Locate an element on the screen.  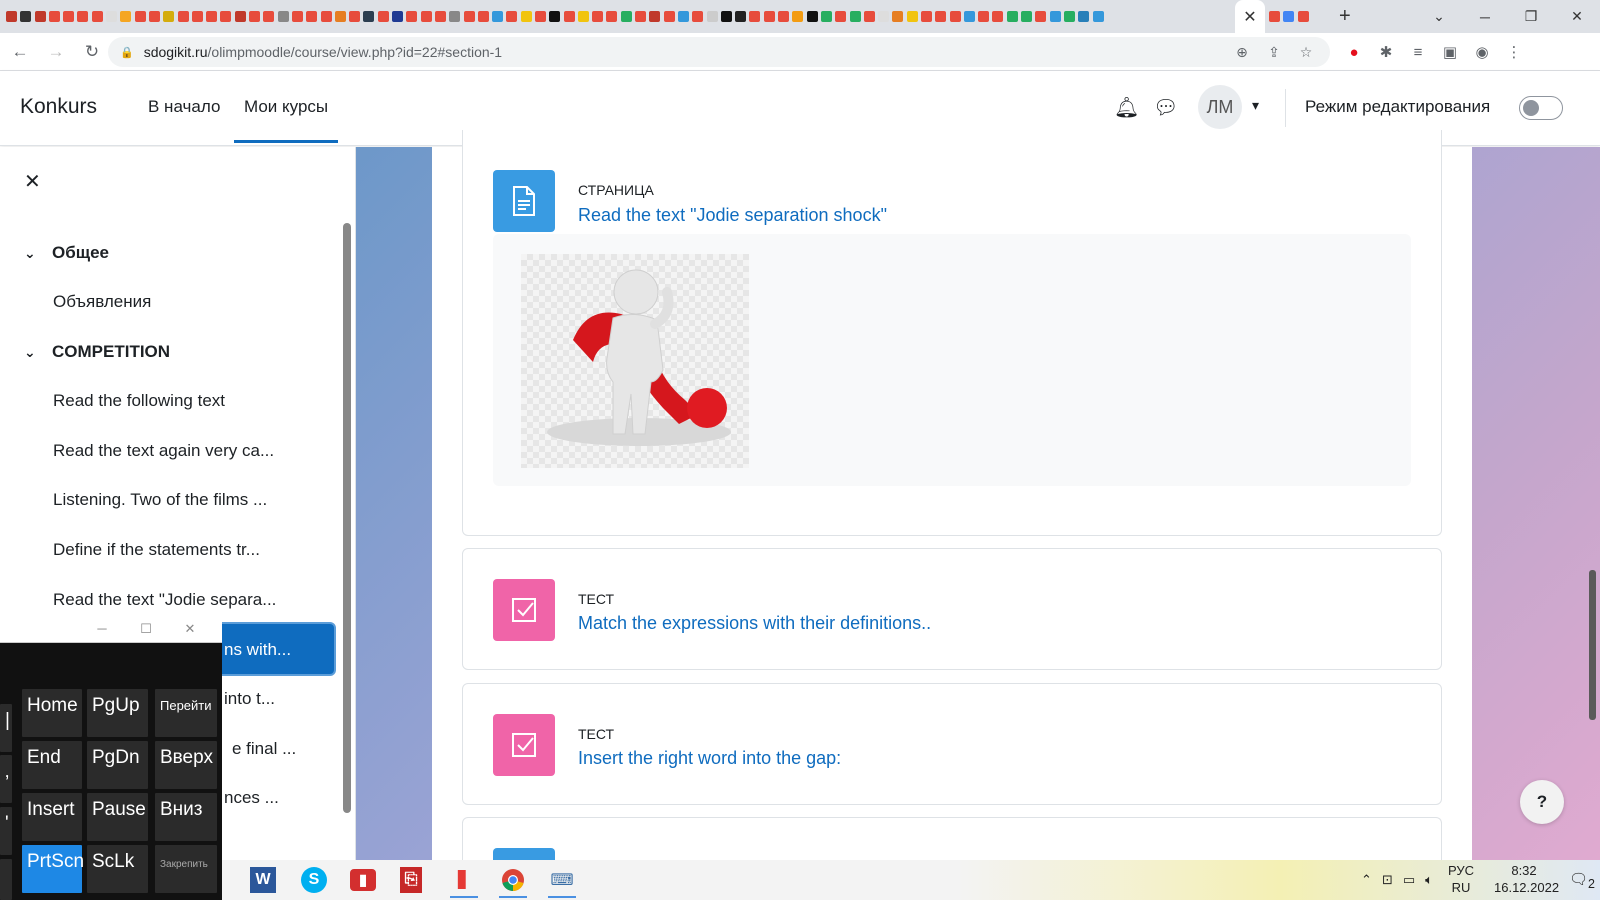
zoom-icon: ⊕ is located at coordinates (1242, 52).